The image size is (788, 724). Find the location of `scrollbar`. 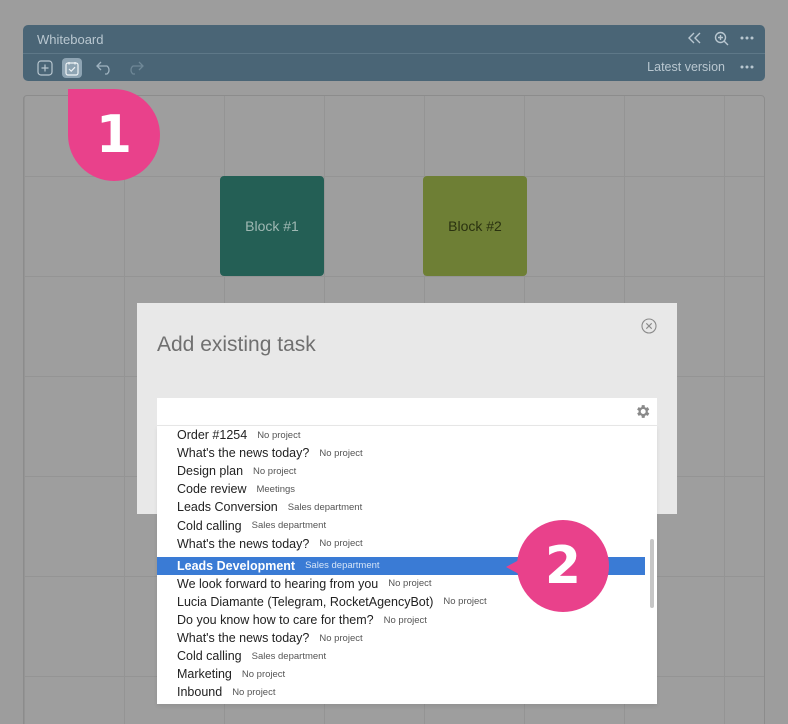

scrollbar is located at coordinates (652, 573).